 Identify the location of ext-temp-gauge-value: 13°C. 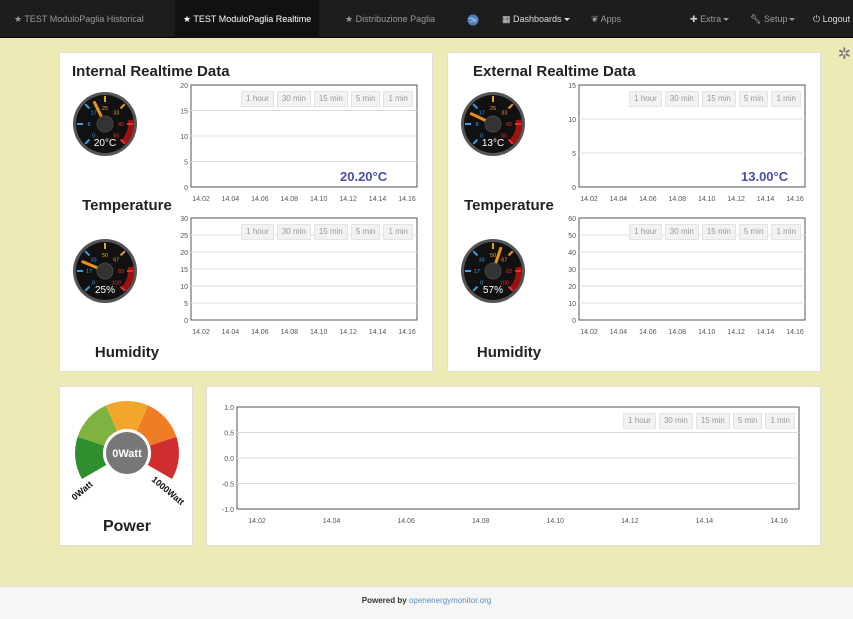
(493, 143).